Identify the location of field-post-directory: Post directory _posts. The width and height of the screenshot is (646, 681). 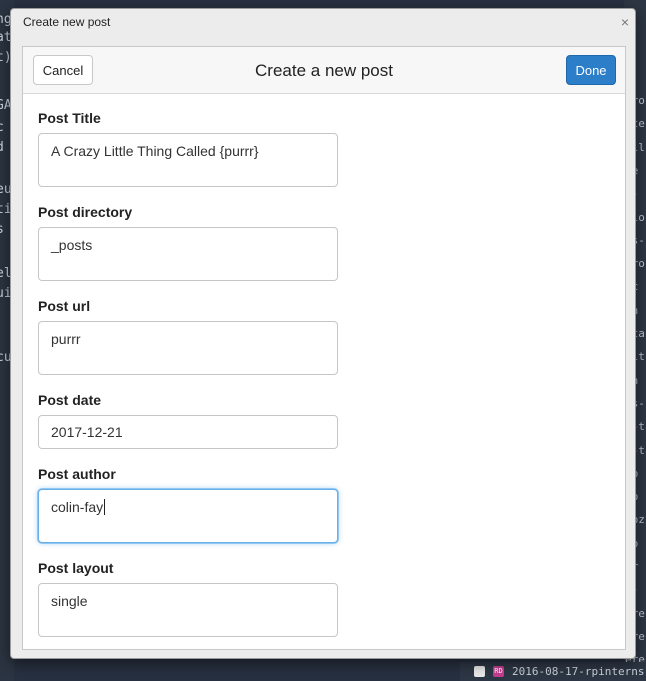
(331, 242).